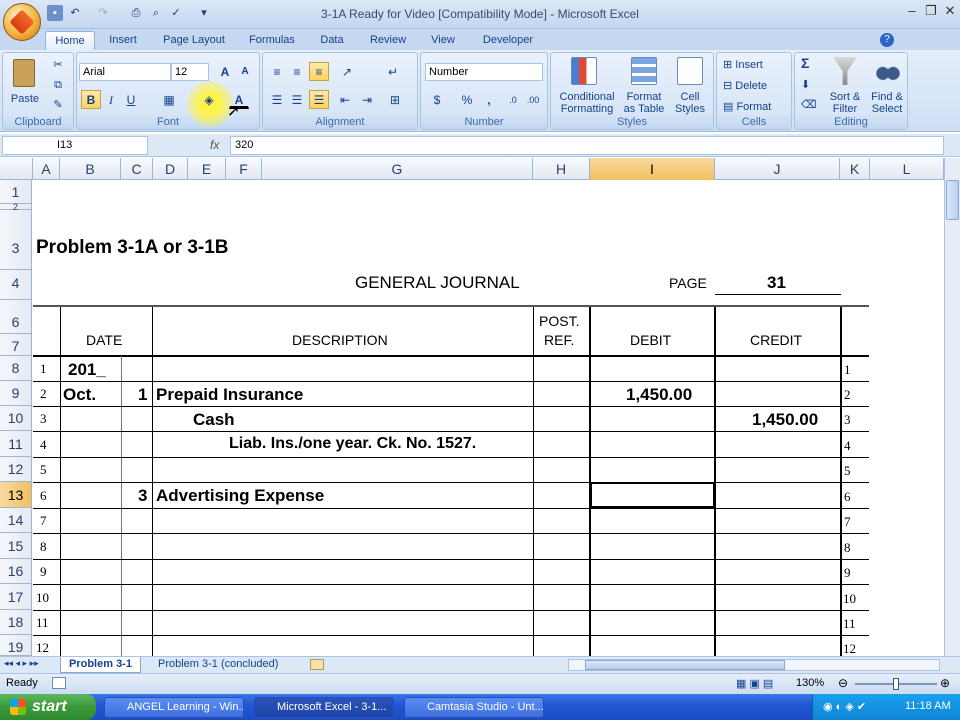 The width and height of the screenshot is (960, 720). What do you see at coordinates (25, 99) in the screenshot?
I see `paste-button: Paste` at bounding box center [25, 99].